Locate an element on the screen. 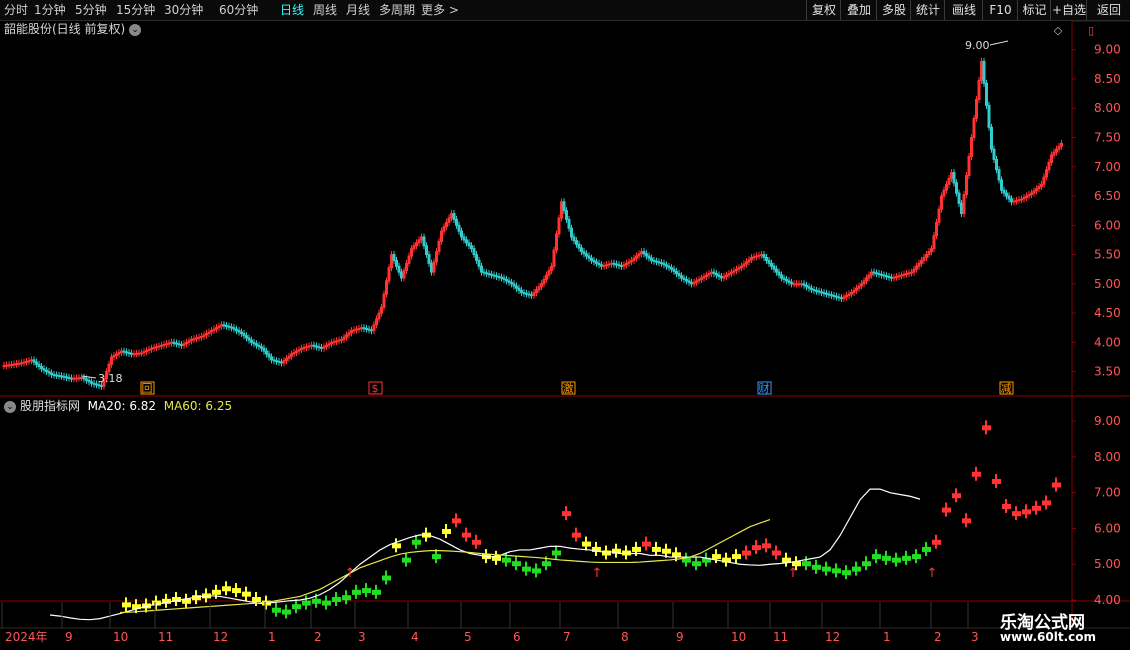 This screenshot has width=1130, height=650. period-tab-4: 30分钟 is located at coordinates (183, 10).